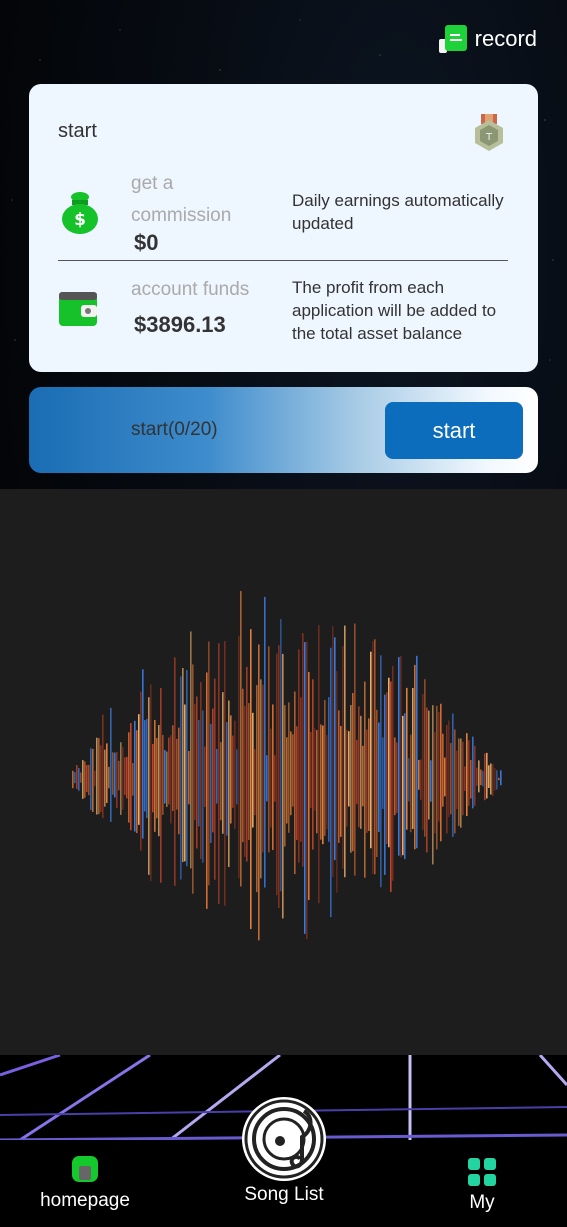 The width and height of the screenshot is (567, 1227). What do you see at coordinates (283, 260) in the screenshot?
I see `card-divider` at bounding box center [283, 260].